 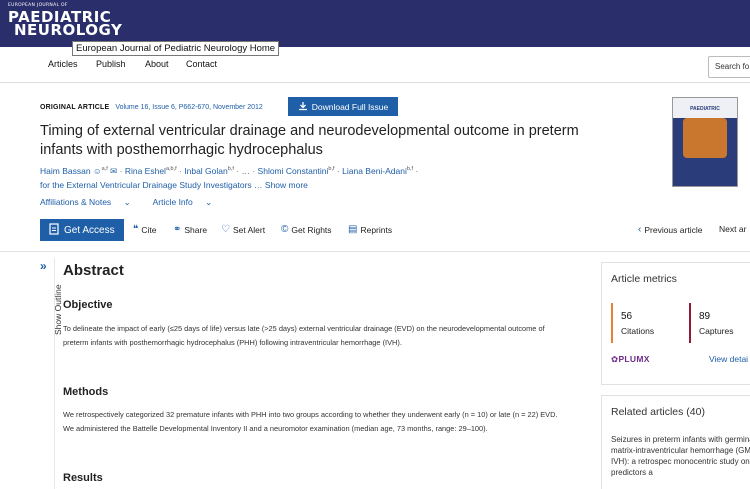 I want to click on author-link: Rina Eshel, so click(x=145, y=171).